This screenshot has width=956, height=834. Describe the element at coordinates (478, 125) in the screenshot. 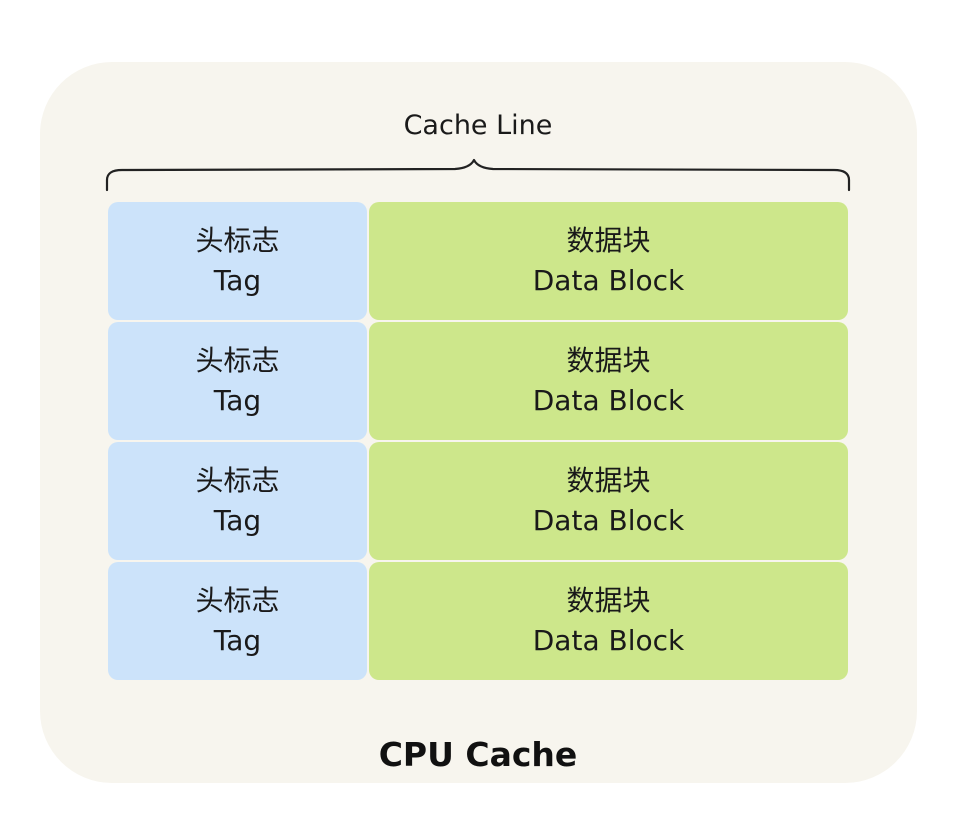

I see `cache-line-label: Cache Line` at that location.